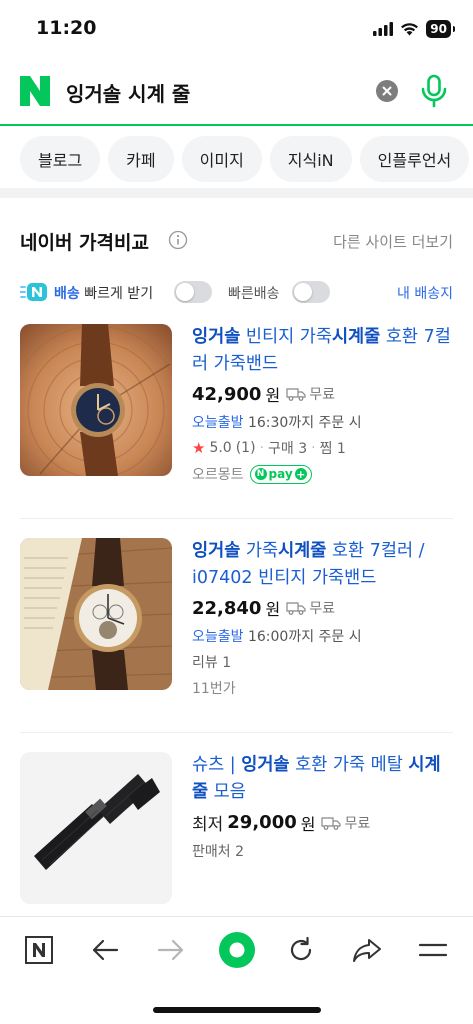 The image size is (473, 1024). I want to click on seller-info: 오르몽트 Npay +, so click(323, 474).